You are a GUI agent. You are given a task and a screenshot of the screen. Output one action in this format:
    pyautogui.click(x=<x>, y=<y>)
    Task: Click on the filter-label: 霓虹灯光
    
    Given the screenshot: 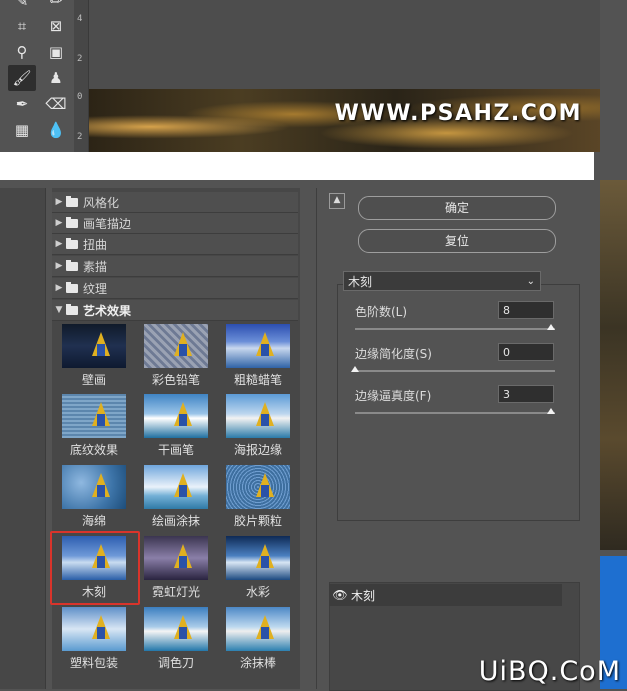 What is the action you would take?
    pyautogui.click(x=175, y=592)
    